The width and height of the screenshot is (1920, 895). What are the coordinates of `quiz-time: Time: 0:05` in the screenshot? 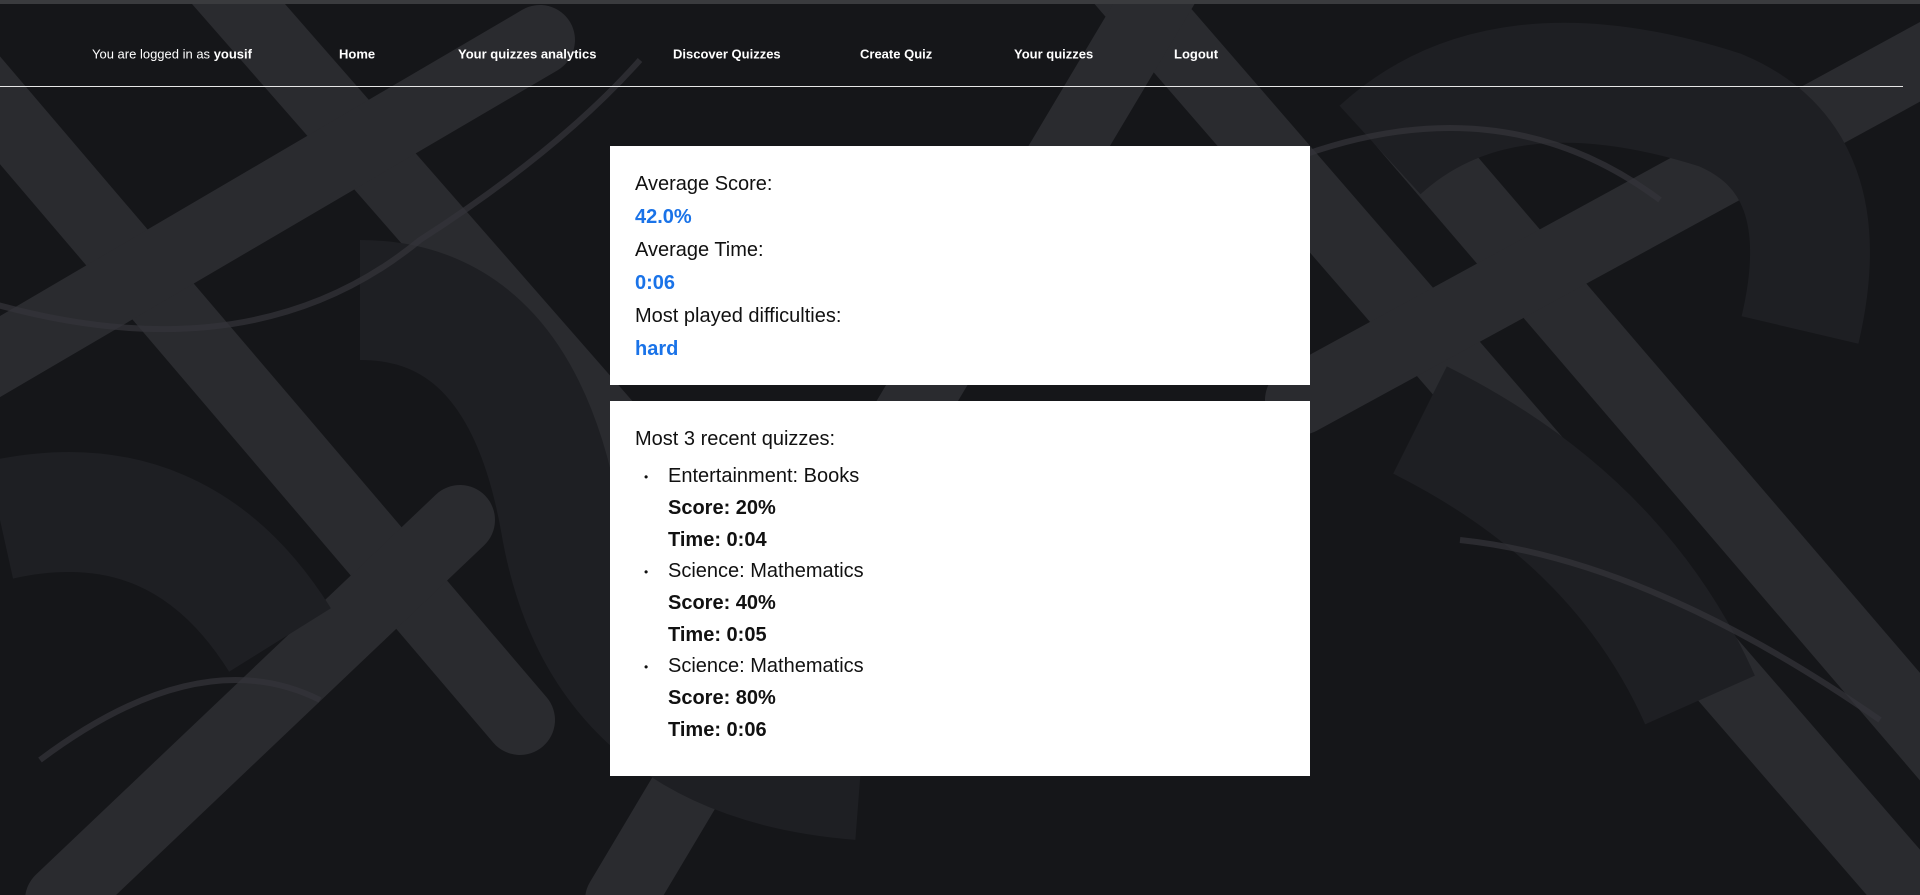 It's located at (717, 635).